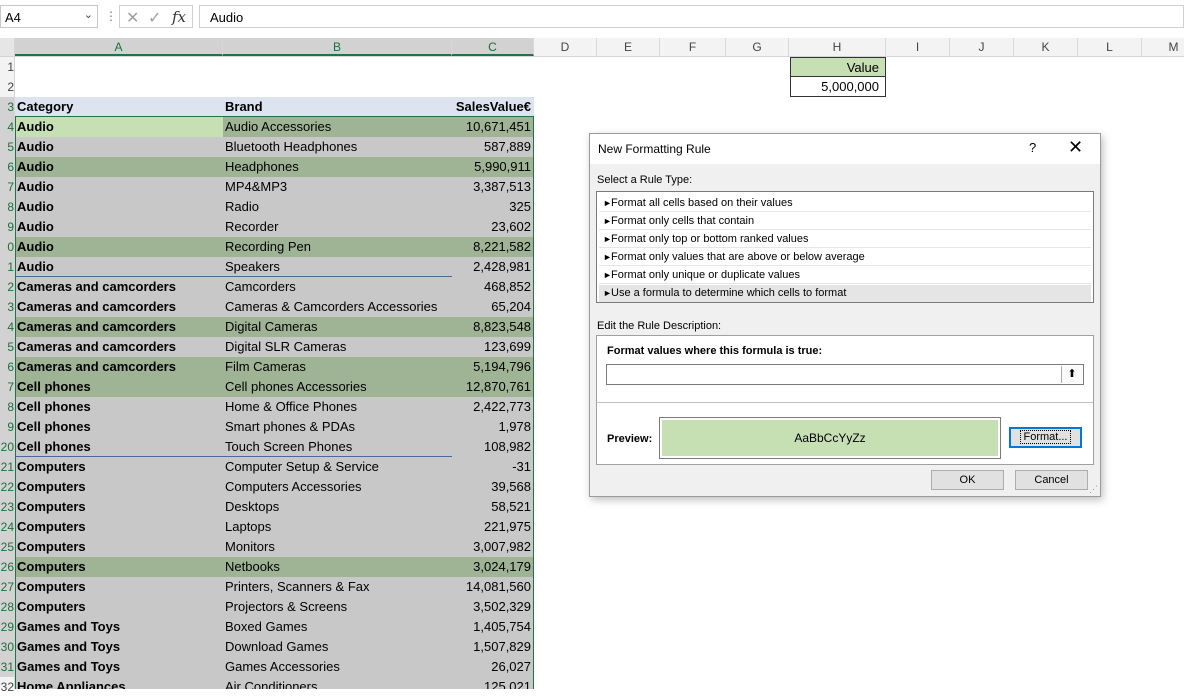 The height and width of the screenshot is (697, 1184). Describe the element at coordinates (918, 47) in the screenshot. I see `column-header-i: I` at that location.